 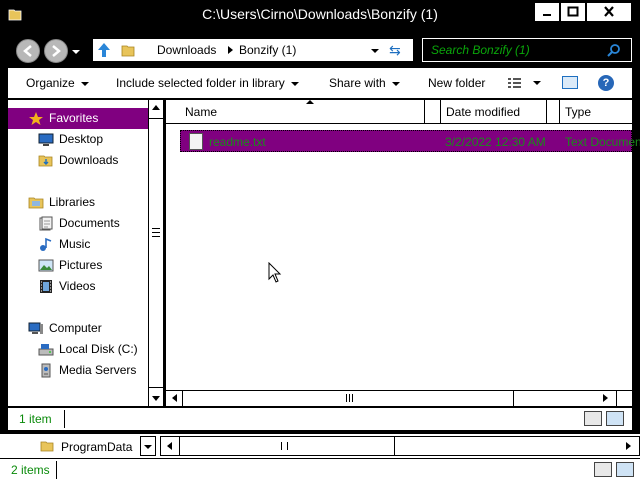 What do you see at coordinates (78, 118) in the screenshot?
I see `sidebar-item-favorites: Favorites` at bounding box center [78, 118].